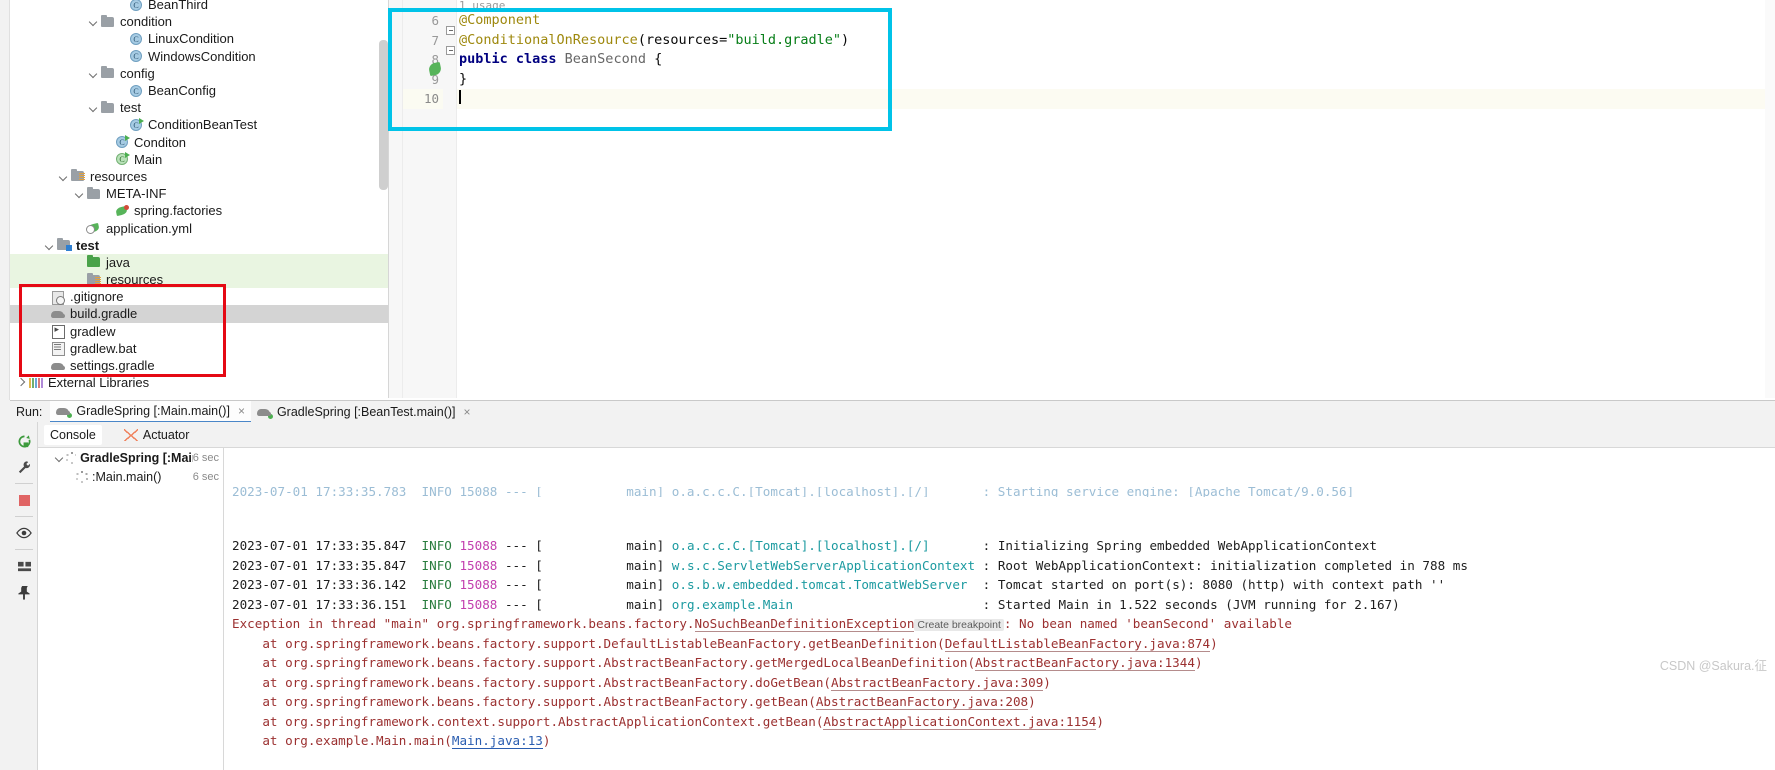 The width and height of the screenshot is (1775, 770). Describe the element at coordinates (199, 314) in the screenshot. I see `tree-item: build.gradle` at that location.